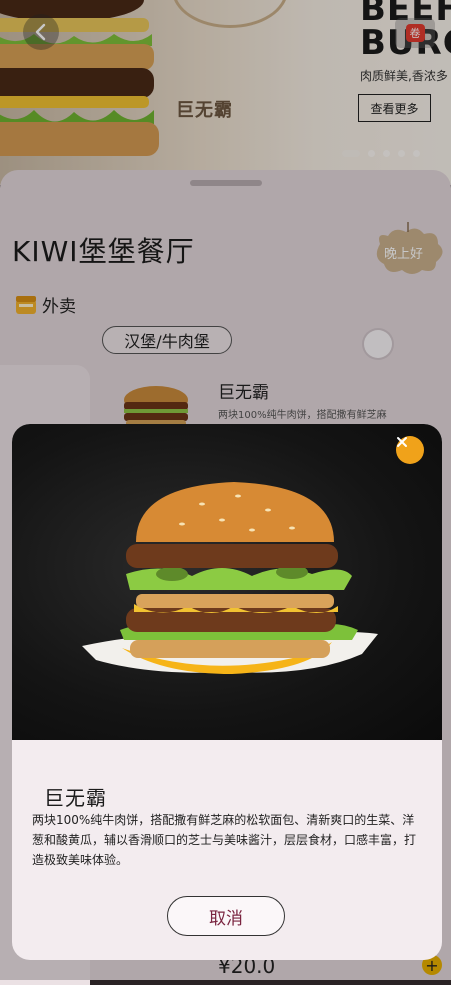 This screenshot has height=985, width=451. I want to click on close-button, so click(410, 450).